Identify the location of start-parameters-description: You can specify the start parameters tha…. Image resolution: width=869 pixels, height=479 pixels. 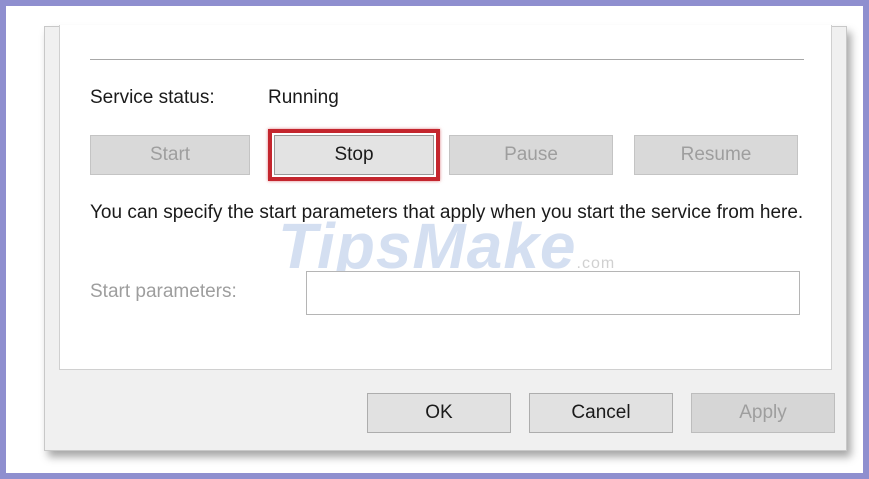
(447, 212).